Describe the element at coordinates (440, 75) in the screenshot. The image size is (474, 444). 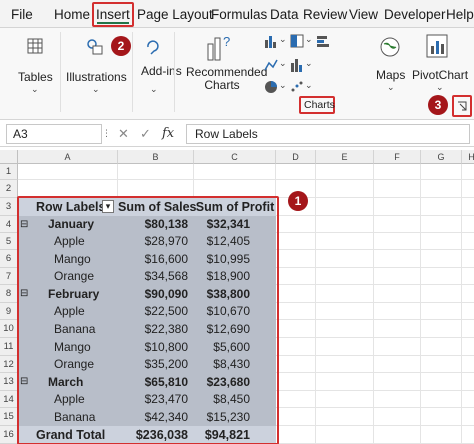
I see `pivotchart-label: PivotChart` at that location.